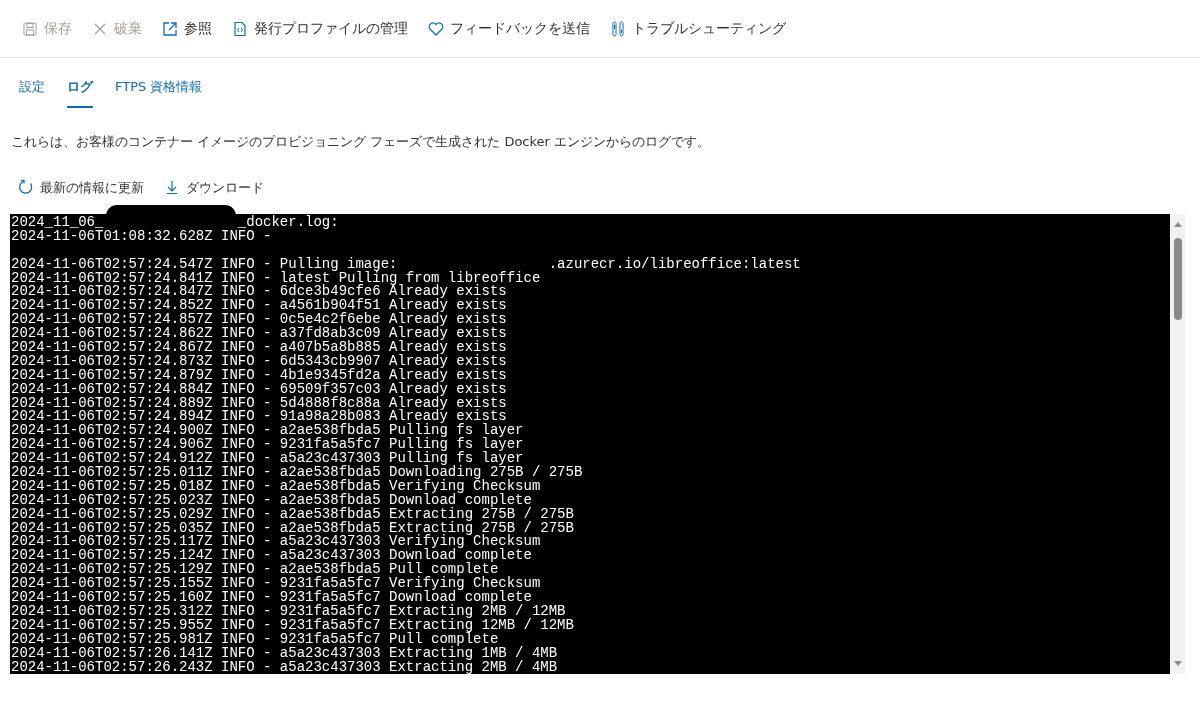 Image resolution: width=1200 pixels, height=701 pixels. Describe the element at coordinates (1178, 664) in the screenshot. I see `scroll-down-icon` at that location.